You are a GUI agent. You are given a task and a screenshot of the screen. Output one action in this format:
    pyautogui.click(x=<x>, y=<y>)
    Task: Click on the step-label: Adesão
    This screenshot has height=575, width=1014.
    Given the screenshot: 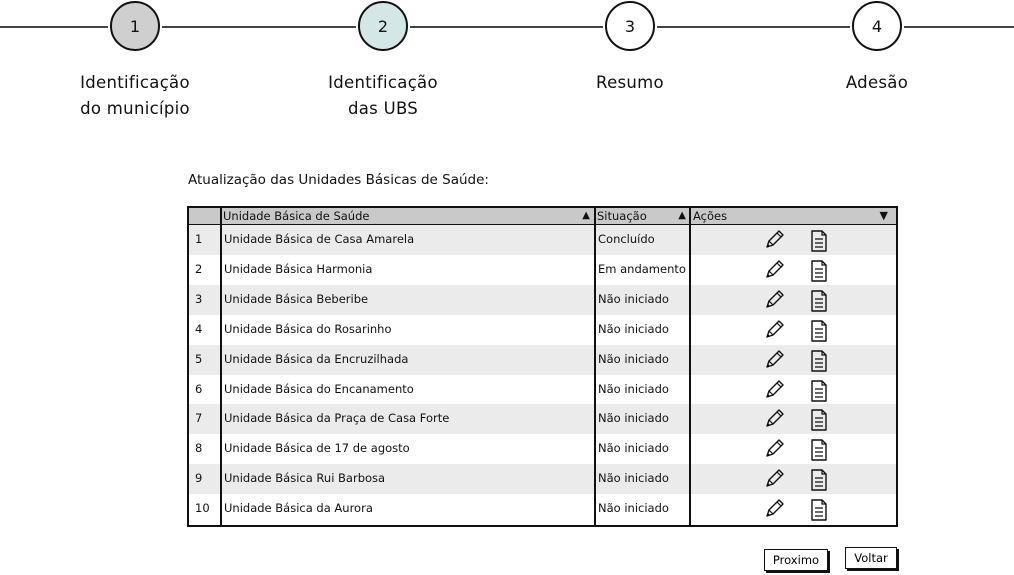 What is the action you would take?
    pyautogui.click(x=877, y=83)
    